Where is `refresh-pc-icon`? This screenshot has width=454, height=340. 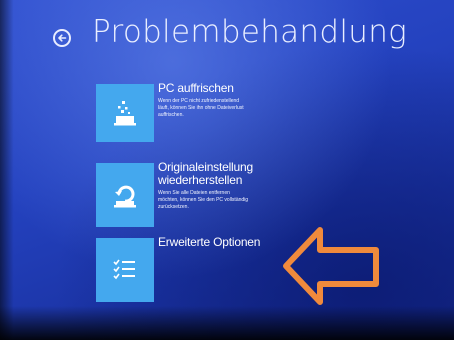 refresh-pc-icon is located at coordinates (125, 113).